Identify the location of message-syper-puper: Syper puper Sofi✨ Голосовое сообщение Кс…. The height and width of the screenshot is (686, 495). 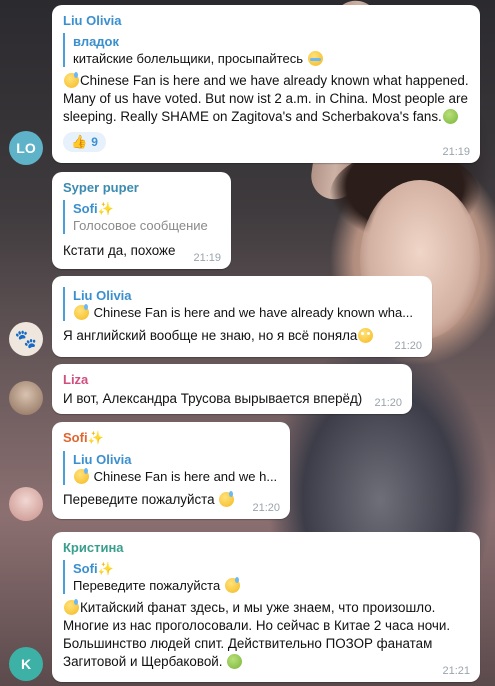
(141, 220).